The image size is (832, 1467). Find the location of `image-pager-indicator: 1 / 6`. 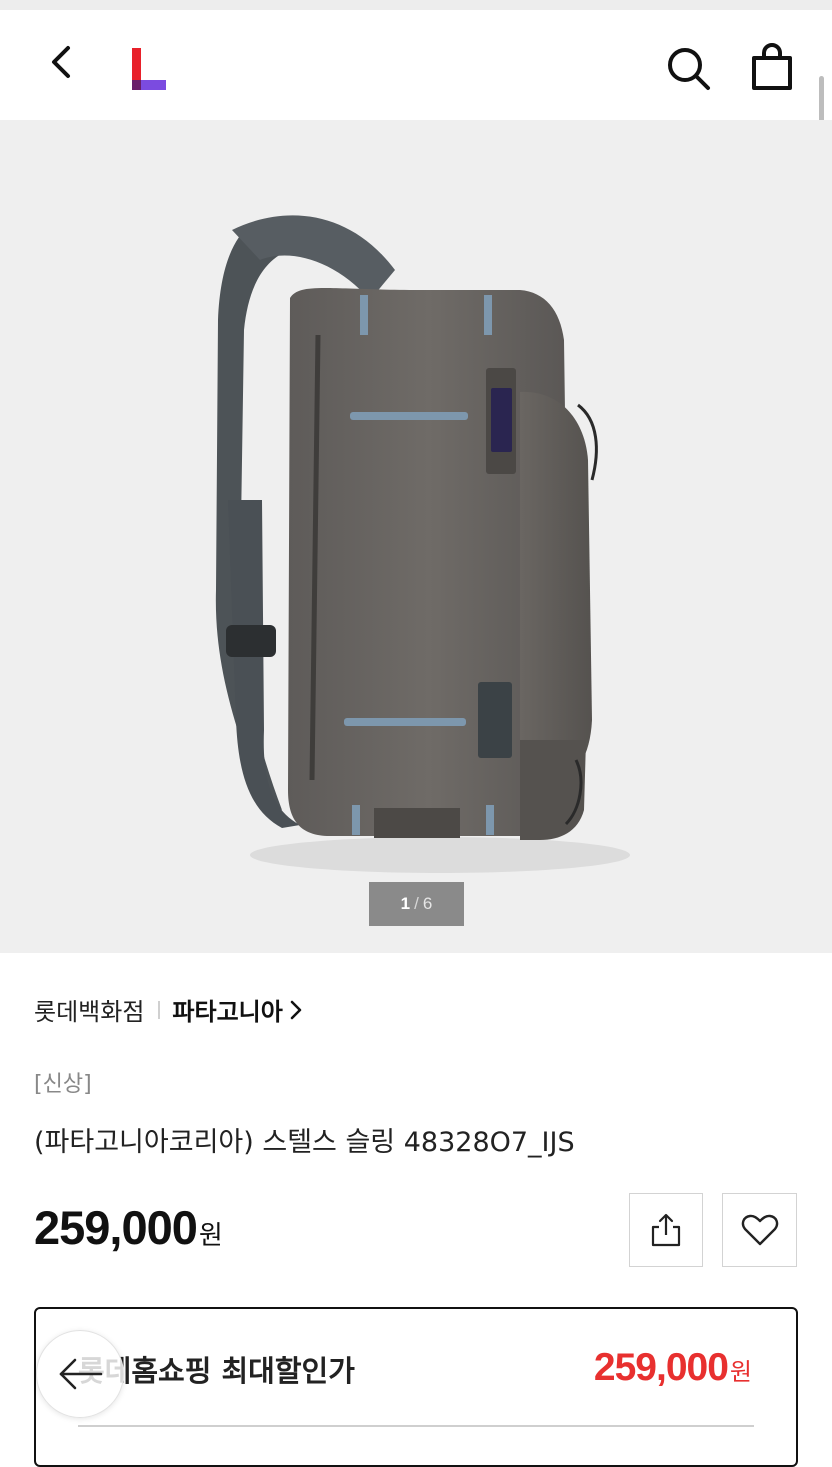

image-pager-indicator: 1 / 6 is located at coordinates (416, 904).